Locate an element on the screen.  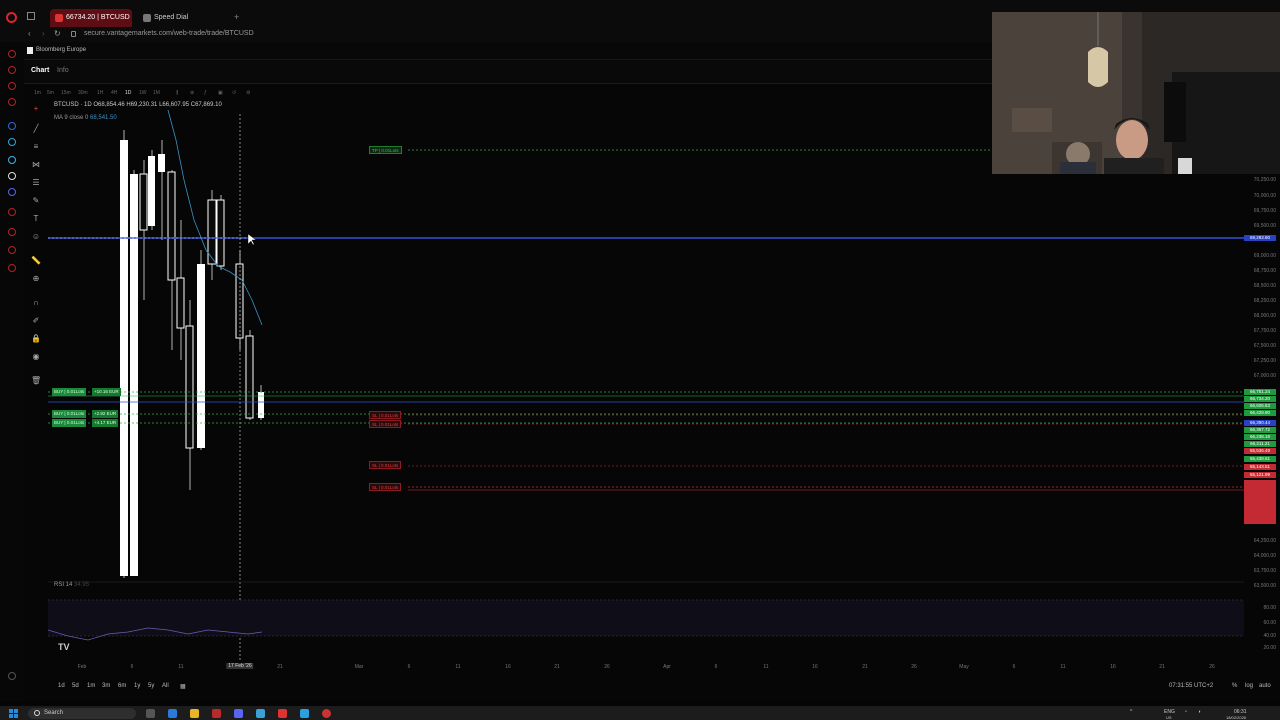
reload-icon: ↻ is located at coordinates (57, 33).